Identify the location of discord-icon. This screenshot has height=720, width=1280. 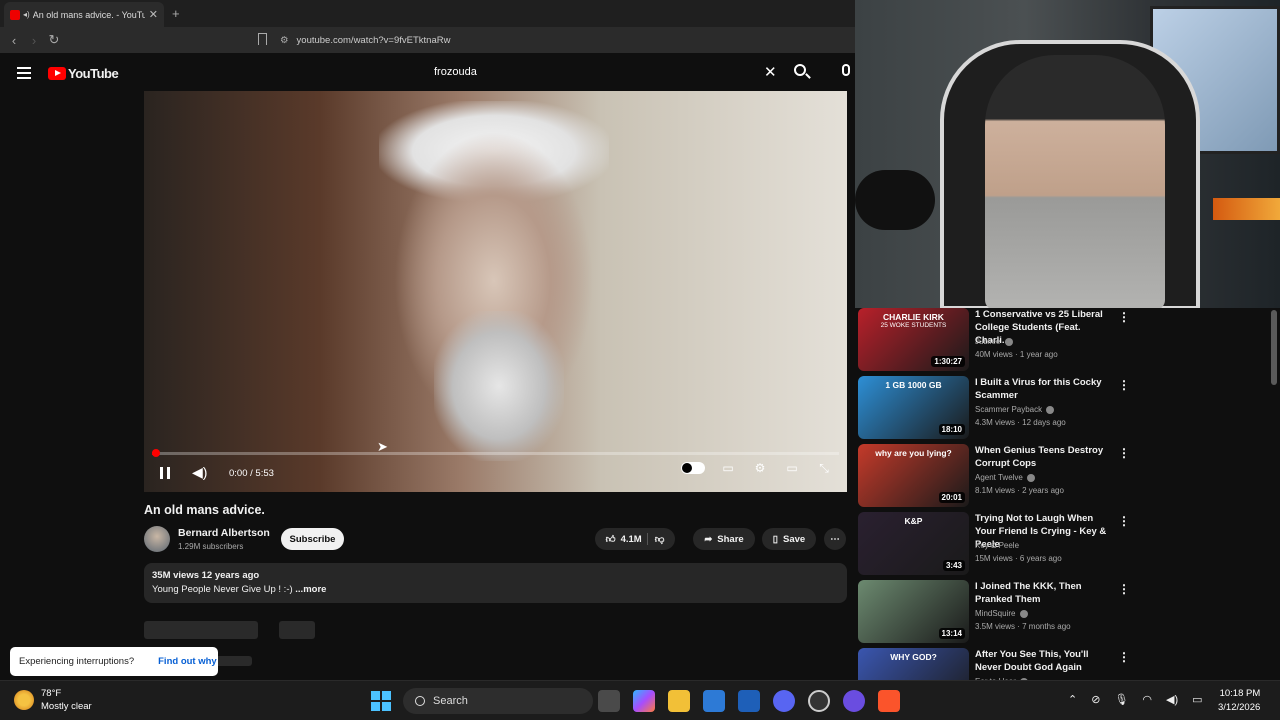
(784, 701).